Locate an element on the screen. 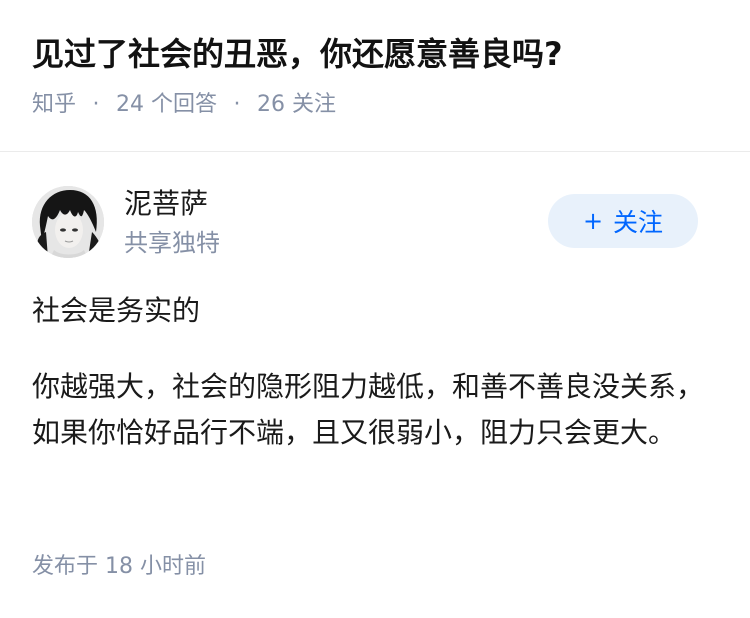 Image resolution: width=750 pixels, height=618 pixels. question-header: 见过了社会的丑恶，你还愿意善良吗? 知乎 · 24 个回答 · 26 关注 is located at coordinates (377, 76).